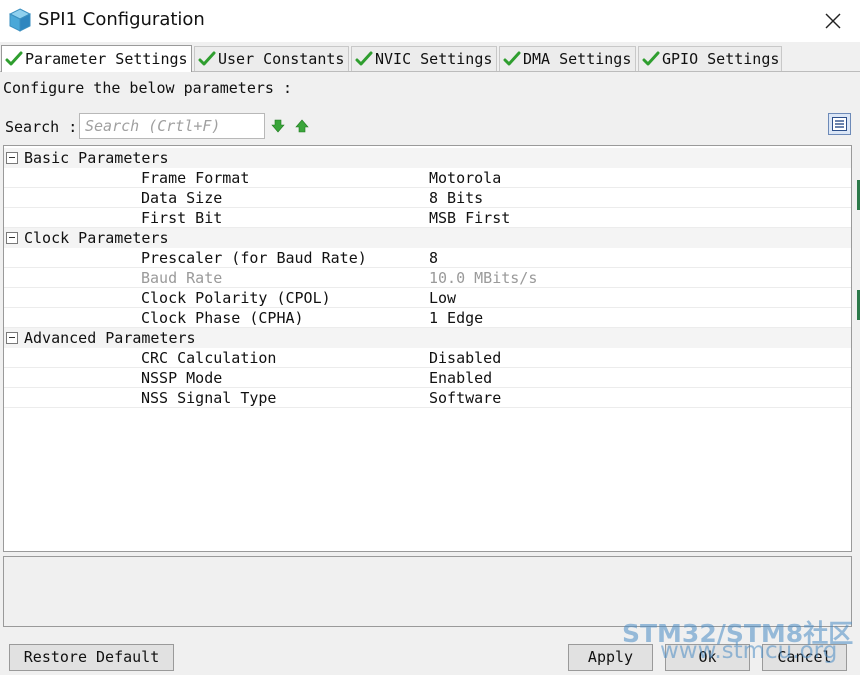  I want to click on group-basic-parameters: Basic Parameters, so click(427, 158).